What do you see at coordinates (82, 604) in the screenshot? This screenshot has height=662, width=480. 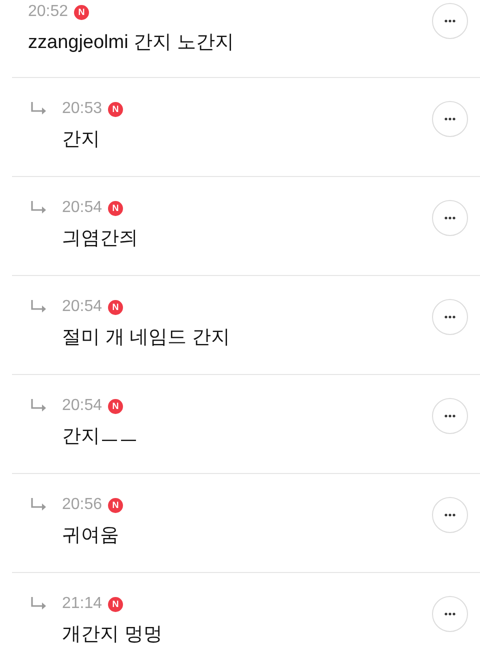 I see `comment-time: 21:14` at bounding box center [82, 604].